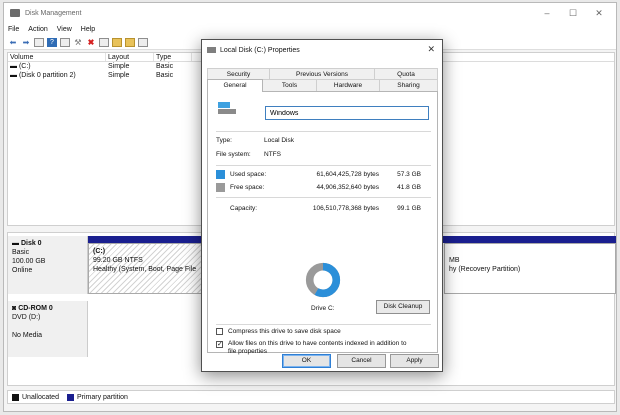 The image size is (620, 415). Describe the element at coordinates (409, 187) in the screenshot. I see `free-space-gb: 41.8 GB` at that location.